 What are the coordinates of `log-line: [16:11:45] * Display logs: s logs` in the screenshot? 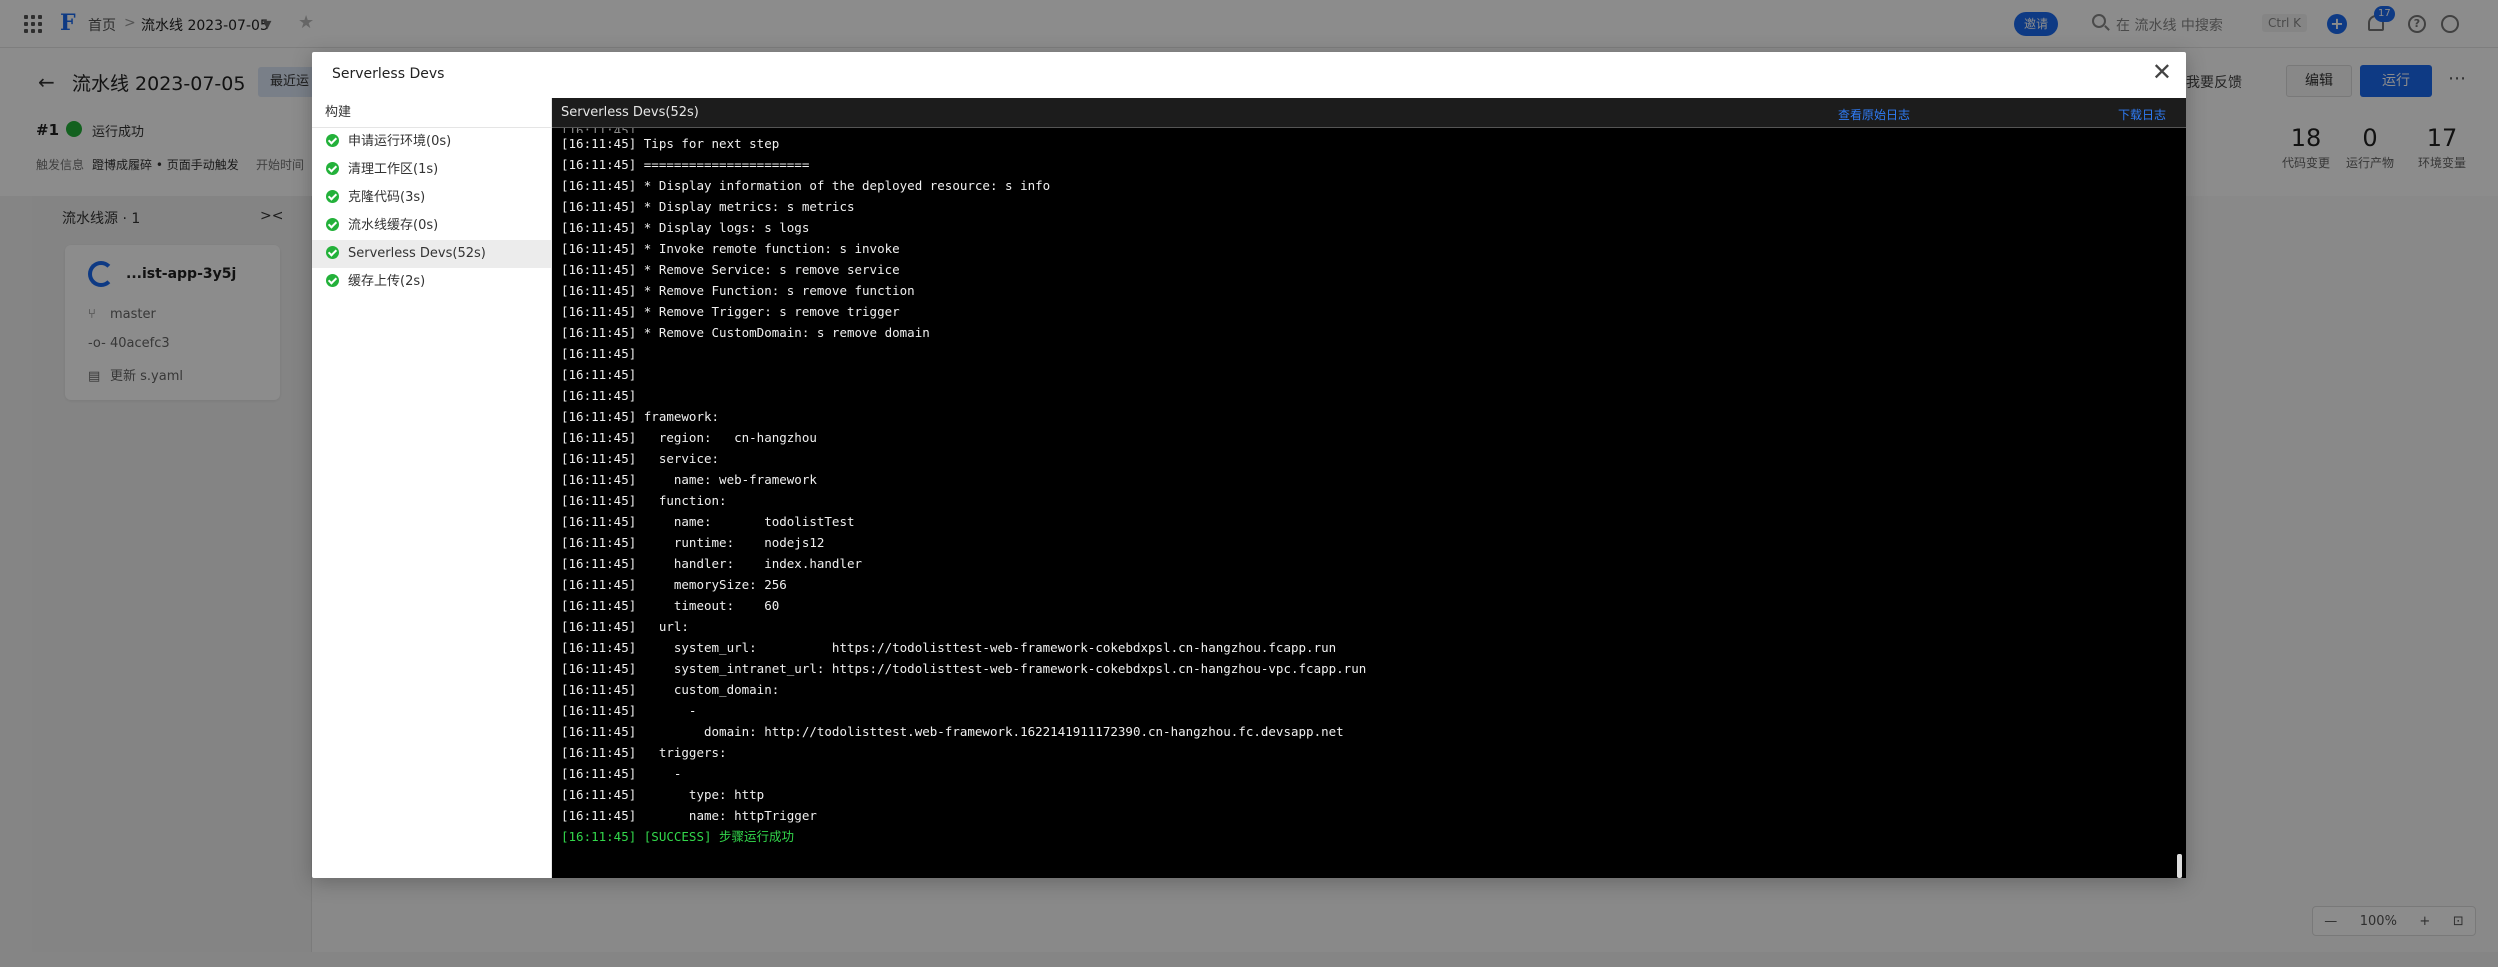 It's located at (685, 227).